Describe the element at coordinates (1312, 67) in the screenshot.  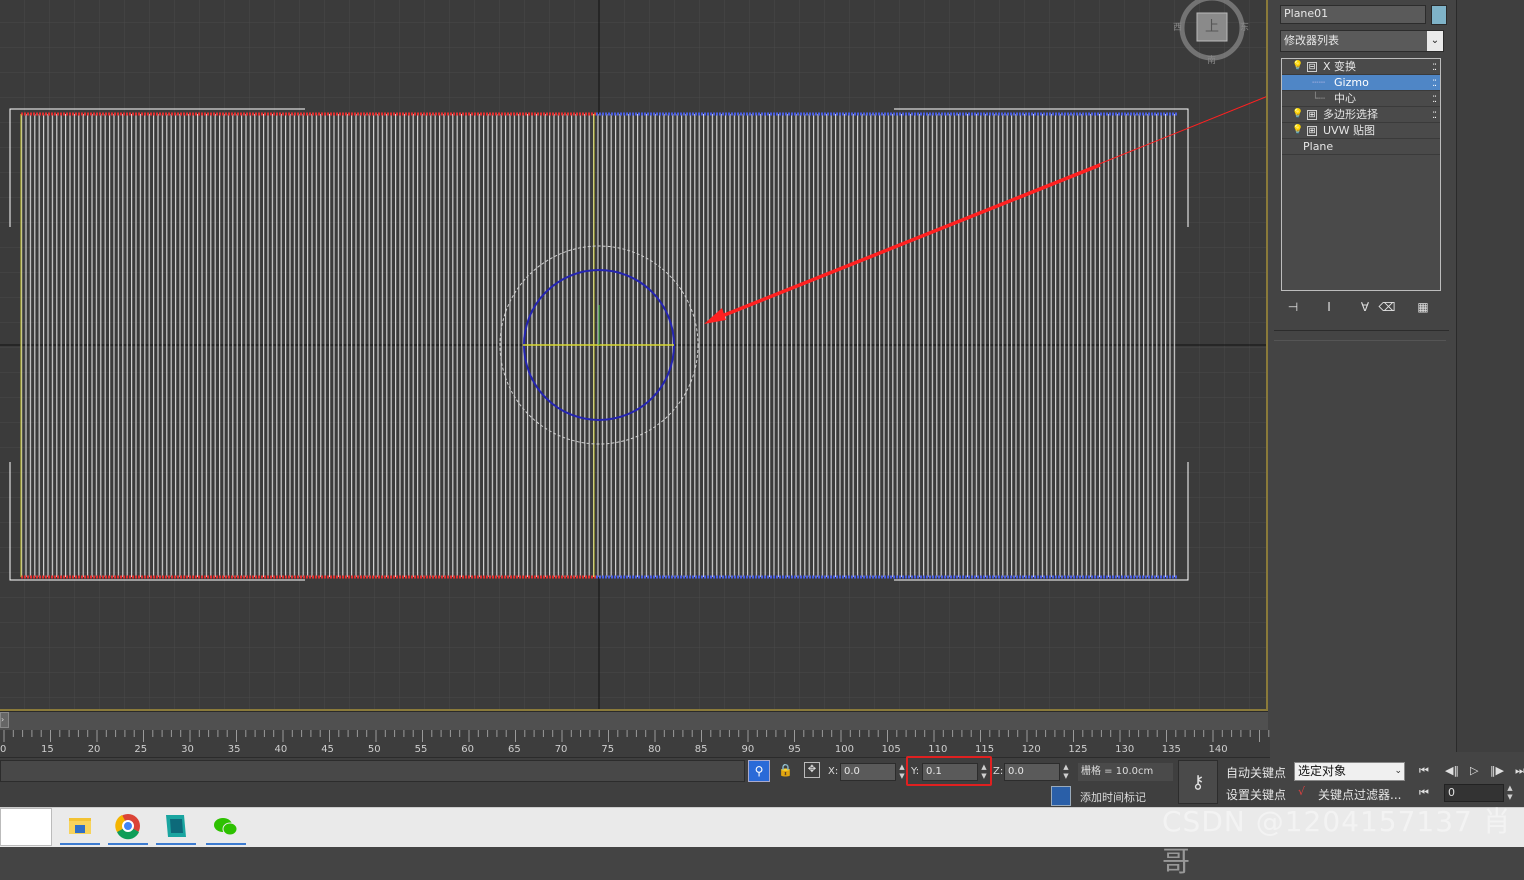
I see `collapse-icon: ⊟` at that location.